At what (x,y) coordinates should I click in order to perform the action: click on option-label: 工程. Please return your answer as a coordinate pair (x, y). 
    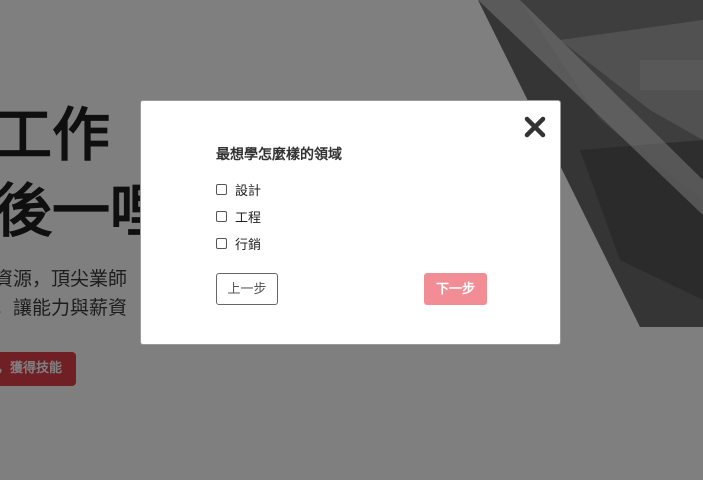
    Looking at the image, I should click on (248, 218).